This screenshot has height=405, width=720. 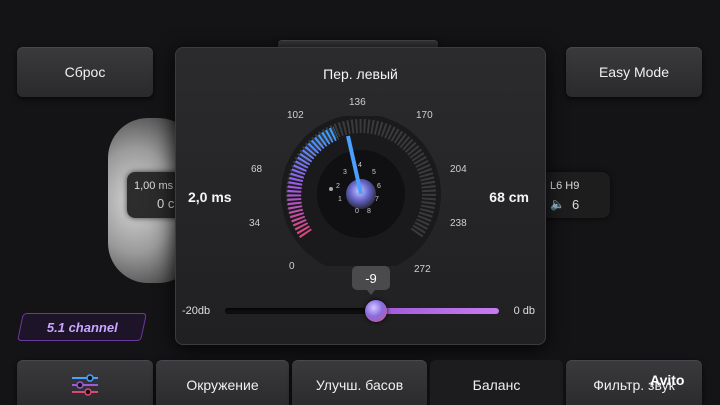 I want to click on right-volume-label: 6, so click(x=576, y=204).